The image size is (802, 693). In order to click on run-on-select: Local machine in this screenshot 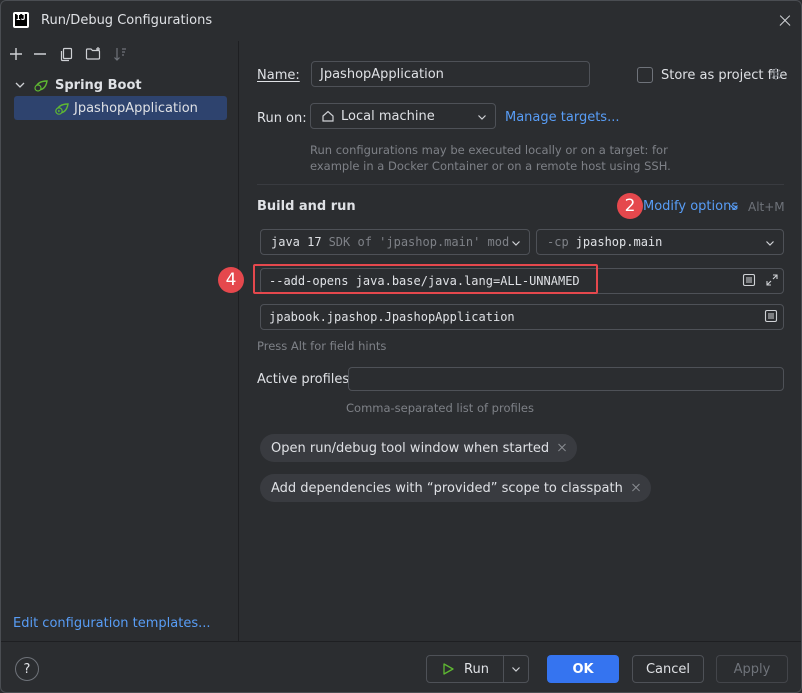, I will do `click(403, 116)`.